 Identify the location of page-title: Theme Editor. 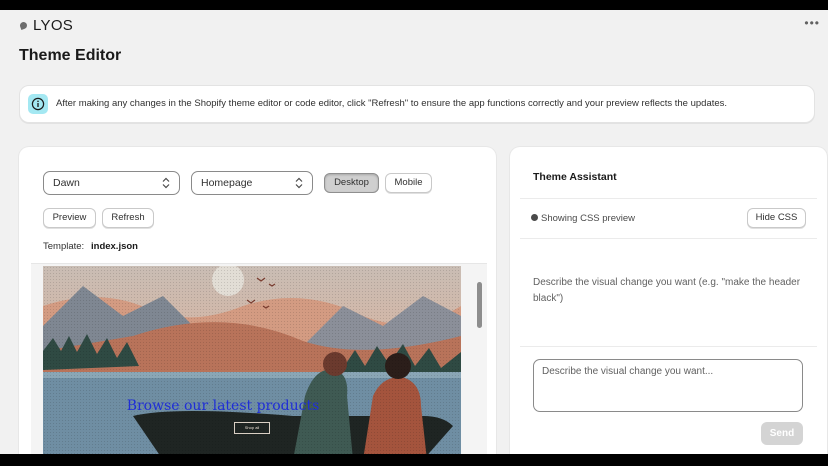
(70, 55).